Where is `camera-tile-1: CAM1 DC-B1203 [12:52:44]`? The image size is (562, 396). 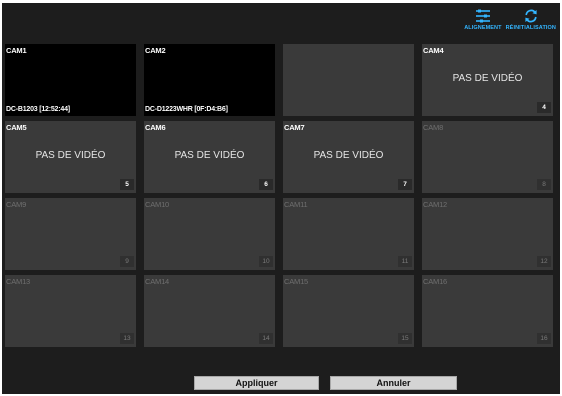
camera-tile-1: CAM1 DC-B1203 [12:52:44] is located at coordinates (70, 80).